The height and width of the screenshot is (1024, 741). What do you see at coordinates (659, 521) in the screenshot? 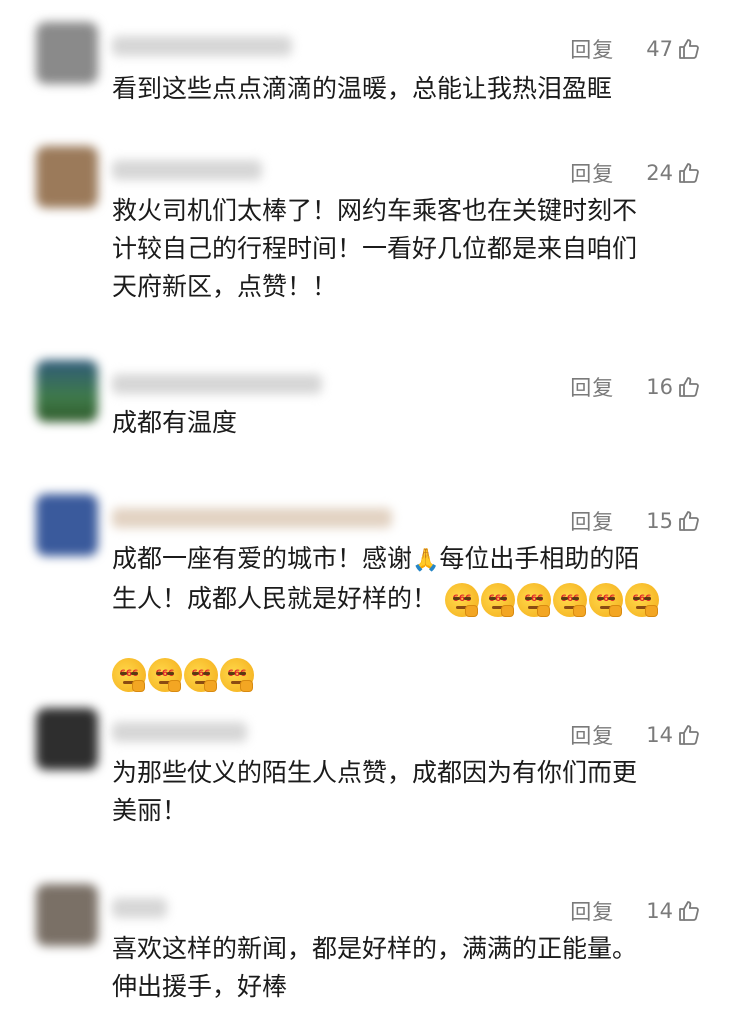
I see `like-count: 15` at bounding box center [659, 521].